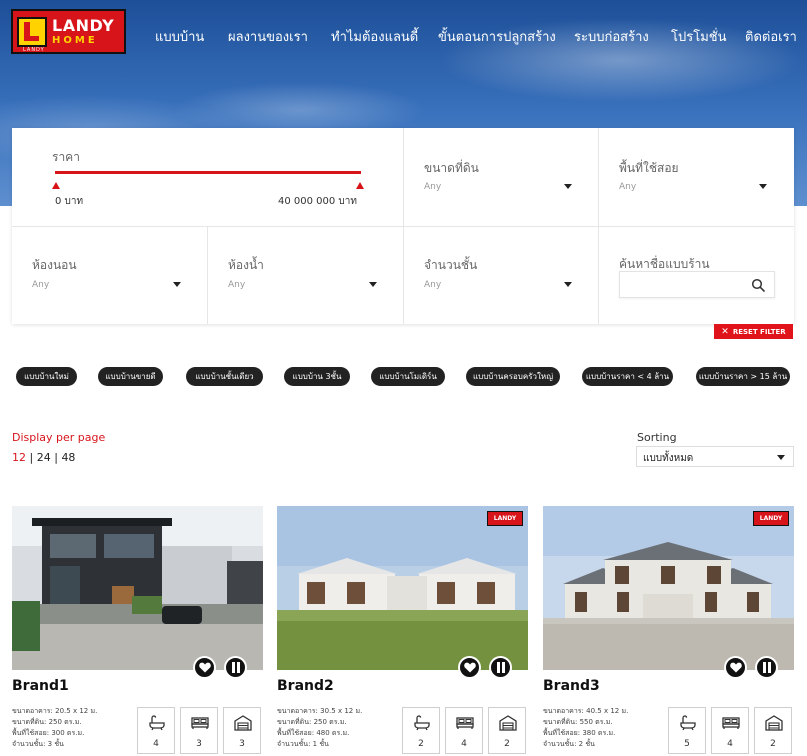 This screenshot has height=756, width=807. I want to click on nav-item-promotion: โปรโมชั่น, so click(698, 36).